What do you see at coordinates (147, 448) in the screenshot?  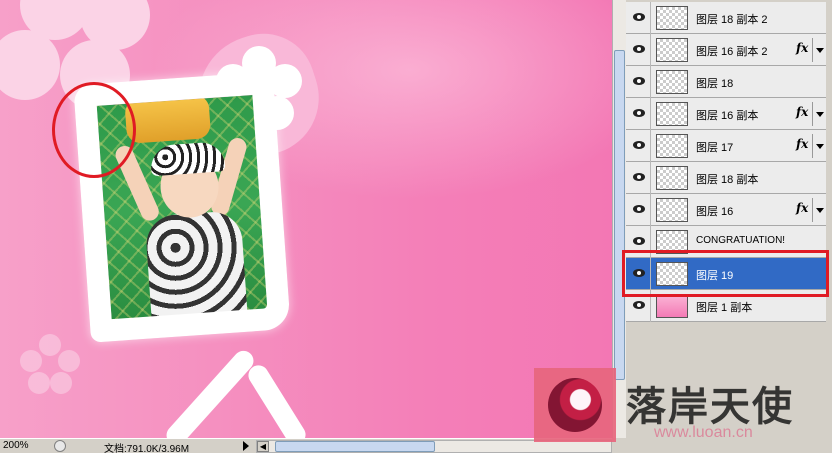 I see `document-size: 文档:791.0K/3.96M` at bounding box center [147, 448].